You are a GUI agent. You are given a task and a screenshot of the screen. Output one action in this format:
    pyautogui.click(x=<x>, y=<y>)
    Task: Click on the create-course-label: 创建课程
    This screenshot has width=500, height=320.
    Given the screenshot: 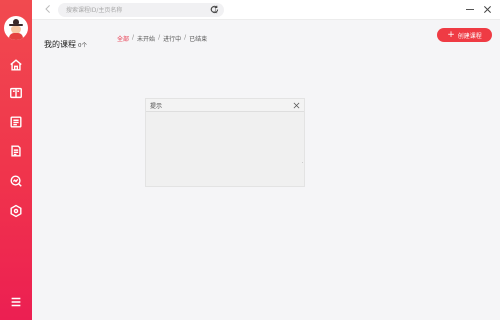 What is the action you would take?
    pyautogui.click(x=469, y=36)
    